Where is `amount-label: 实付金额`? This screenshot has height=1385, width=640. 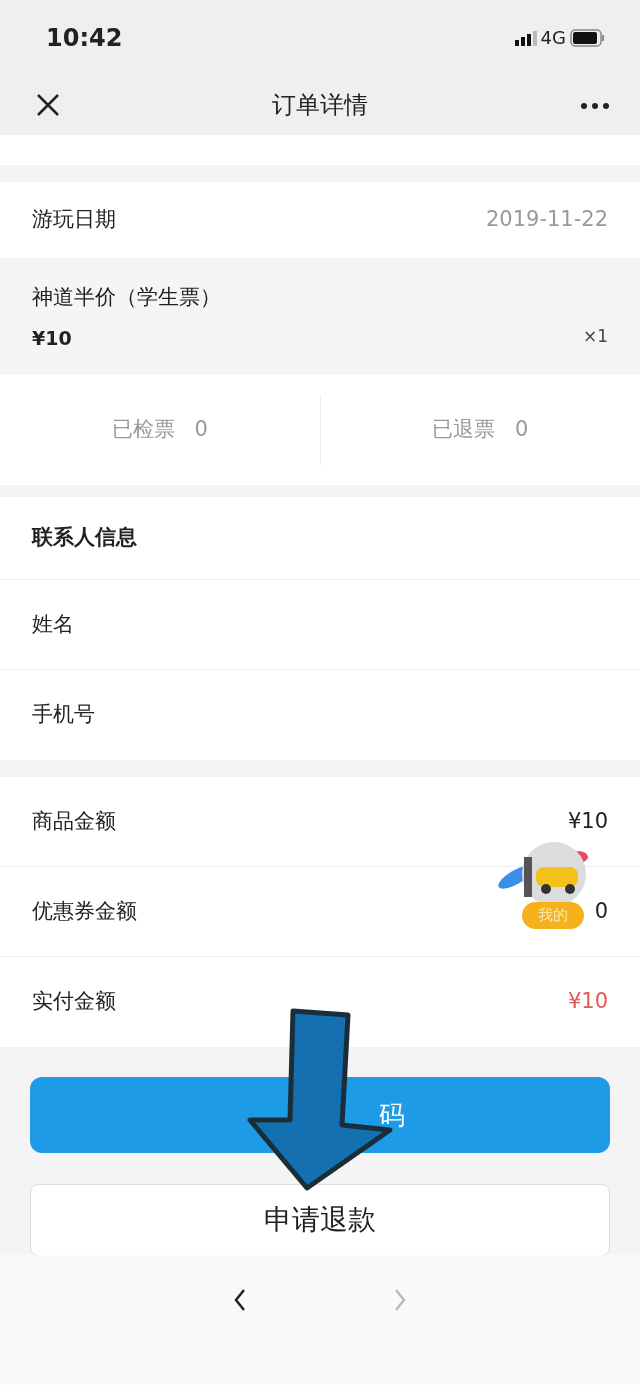
amount-label: 实付金额 is located at coordinates (74, 1002).